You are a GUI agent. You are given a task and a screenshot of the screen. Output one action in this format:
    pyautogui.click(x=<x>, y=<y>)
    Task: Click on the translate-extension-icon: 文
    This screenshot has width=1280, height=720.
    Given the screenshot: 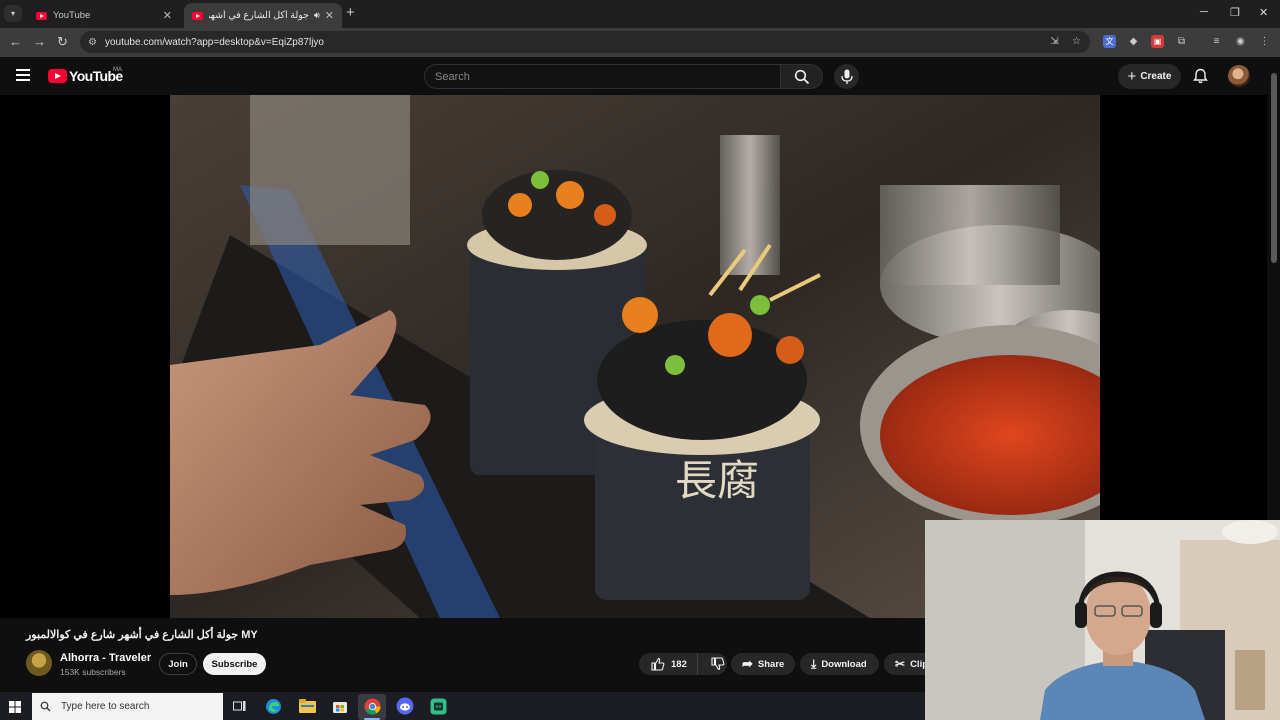 What is the action you would take?
    pyautogui.click(x=1109, y=41)
    